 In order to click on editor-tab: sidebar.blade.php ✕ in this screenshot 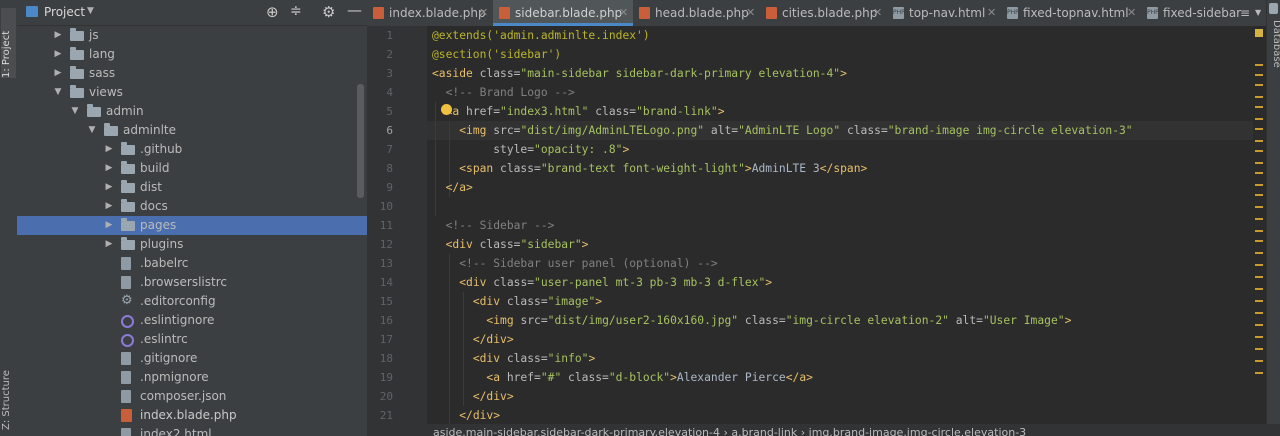, I will do `click(563, 13)`.